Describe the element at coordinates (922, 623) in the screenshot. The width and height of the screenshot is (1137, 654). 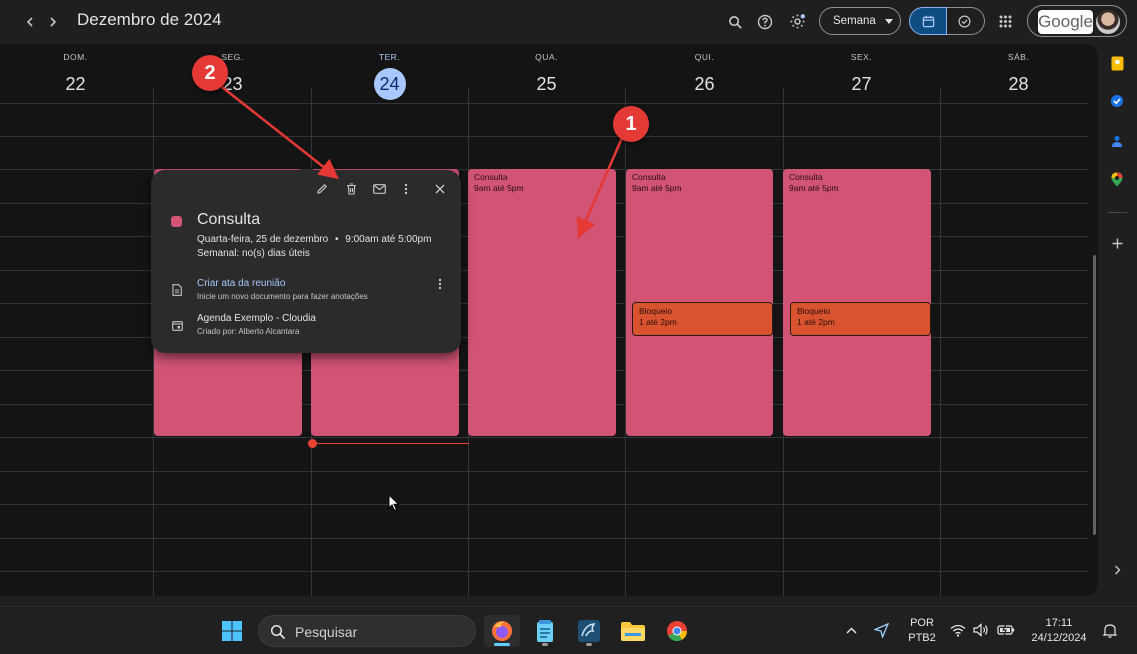
I see `language-code: POR` at that location.